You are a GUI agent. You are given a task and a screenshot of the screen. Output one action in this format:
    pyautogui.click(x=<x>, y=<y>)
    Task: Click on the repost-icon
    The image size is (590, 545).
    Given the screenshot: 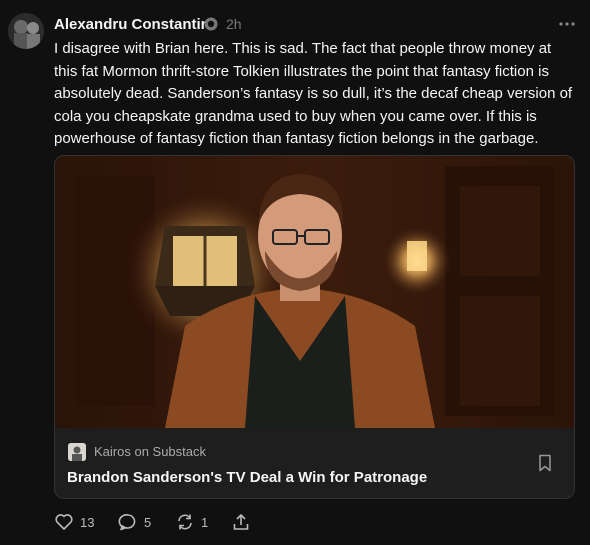 What is the action you would take?
    pyautogui.click(x=185, y=522)
    